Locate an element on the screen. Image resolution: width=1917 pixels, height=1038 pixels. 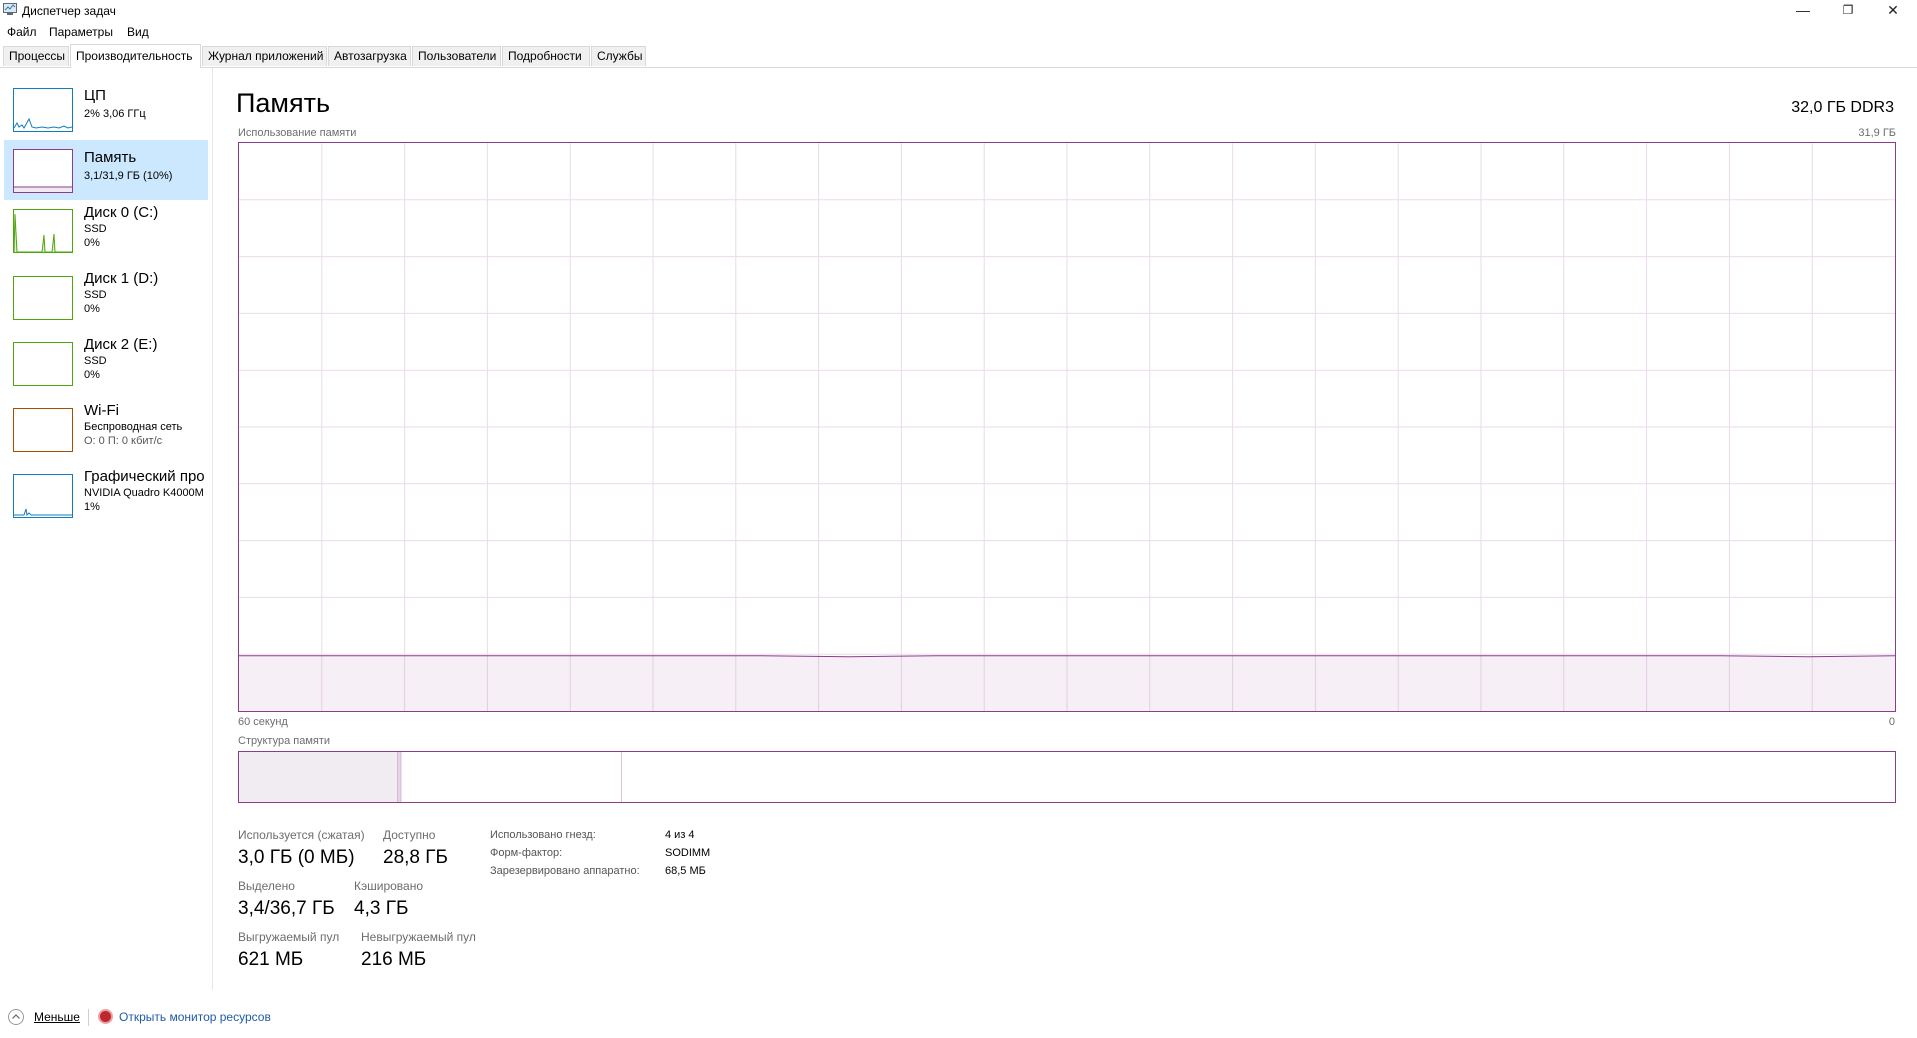
time-now-label: 0 is located at coordinates (1891, 722).